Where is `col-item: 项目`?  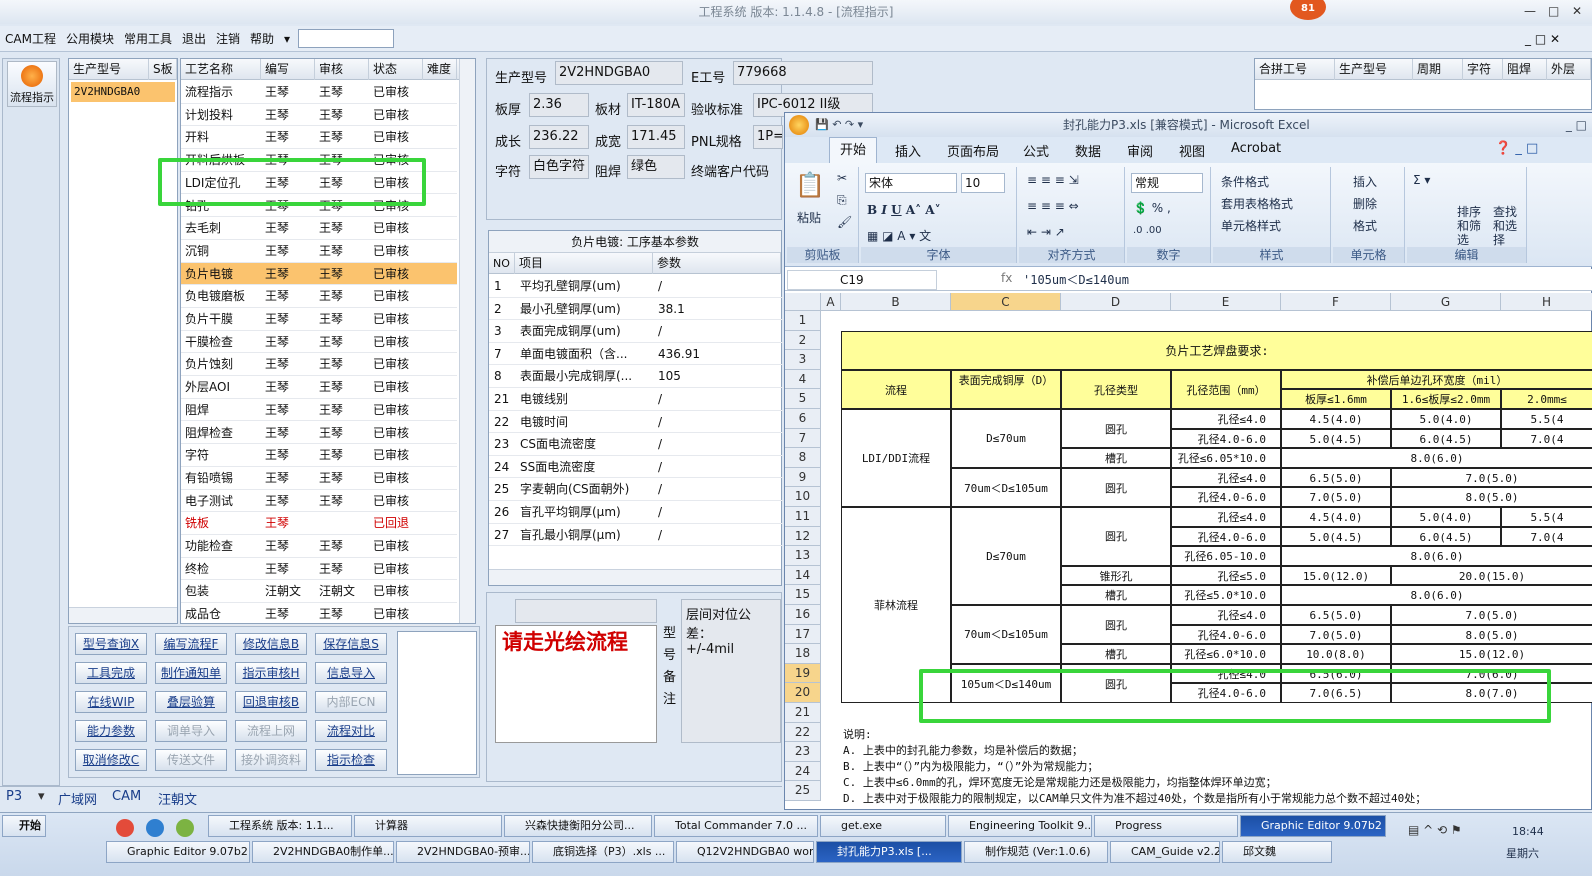
col-item: 项目 is located at coordinates (584, 263).